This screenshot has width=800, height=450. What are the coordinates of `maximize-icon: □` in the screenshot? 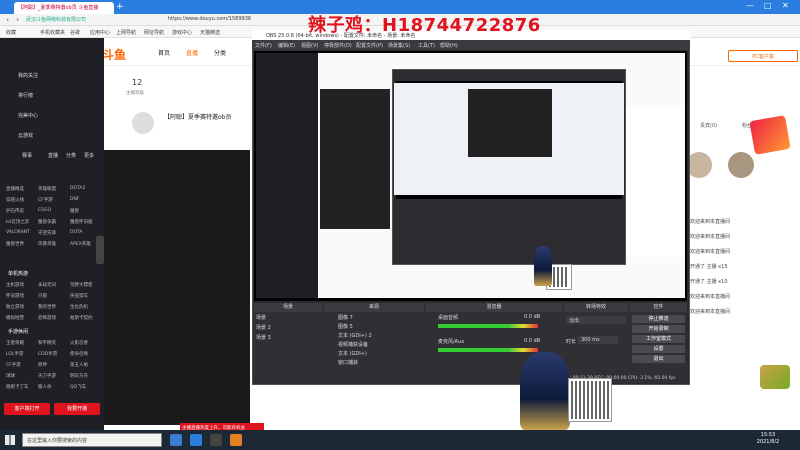 It's located at (768, 5).